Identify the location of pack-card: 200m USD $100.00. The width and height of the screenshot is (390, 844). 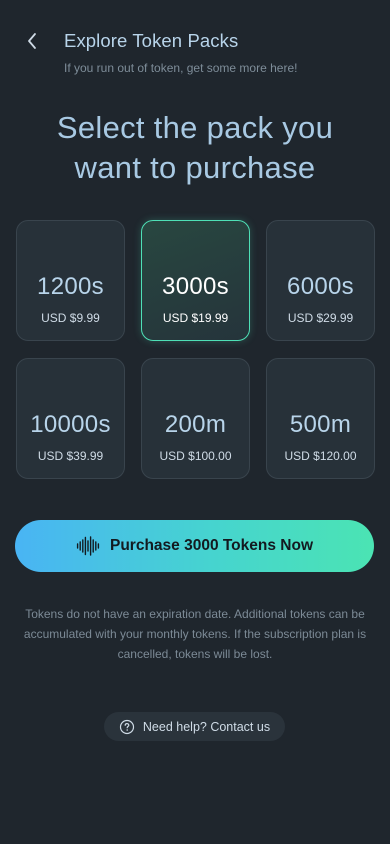
(195, 418).